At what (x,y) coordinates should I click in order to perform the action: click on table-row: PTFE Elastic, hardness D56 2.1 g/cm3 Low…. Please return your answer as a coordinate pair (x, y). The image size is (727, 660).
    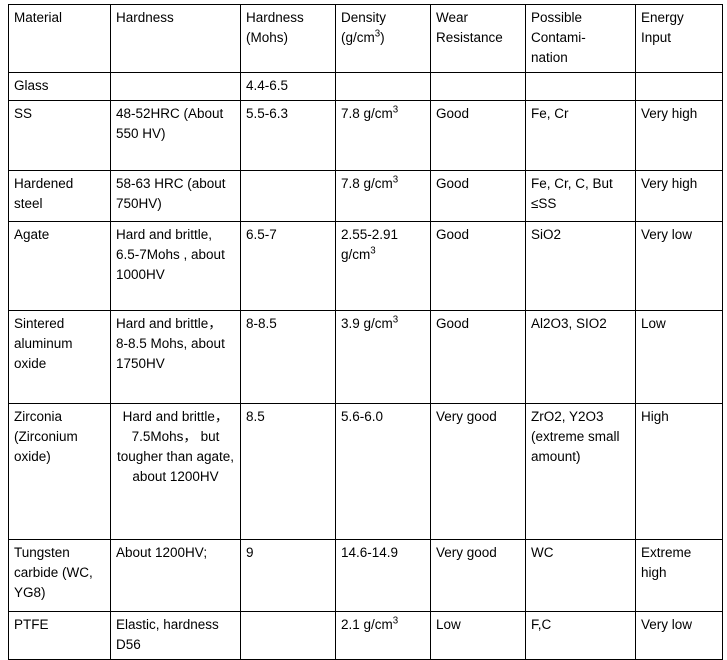
    Looking at the image, I should click on (365, 635).